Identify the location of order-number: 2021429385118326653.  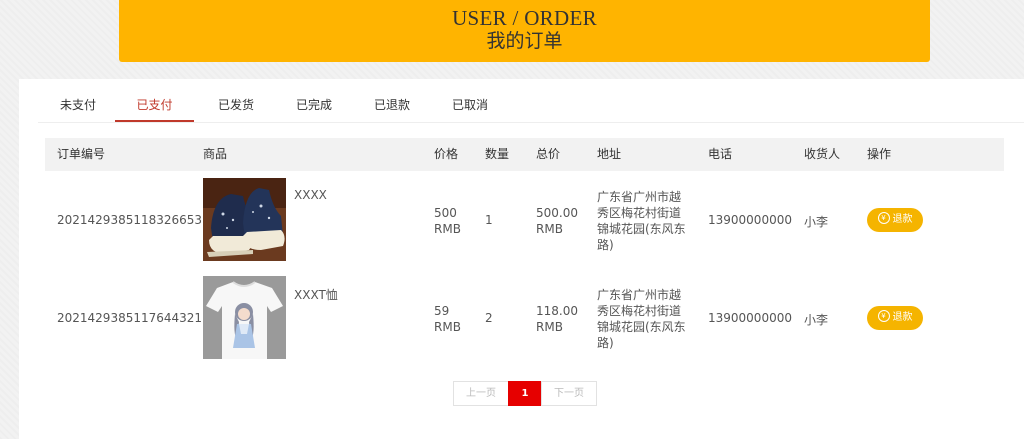
(130, 220).